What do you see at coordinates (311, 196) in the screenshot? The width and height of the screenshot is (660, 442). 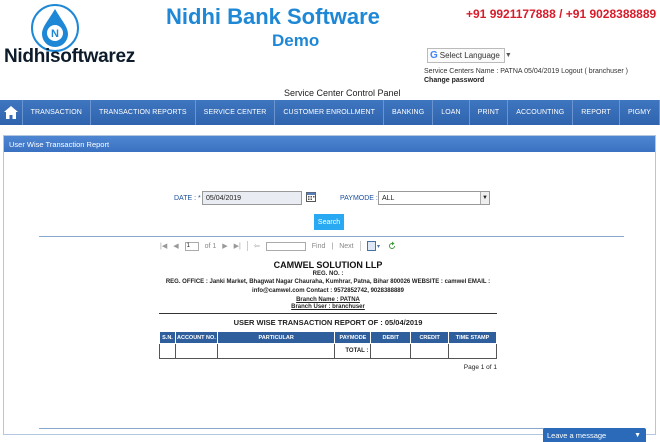 I see `calendar-icon` at bounding box center [311, 196].